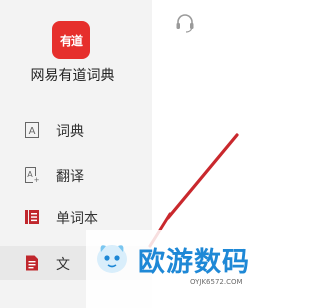 The image size is (320, 308). Describe the element at coordinates (70, 132) in the screenshot. I see `sidebar-item-label: 词典` at that location.